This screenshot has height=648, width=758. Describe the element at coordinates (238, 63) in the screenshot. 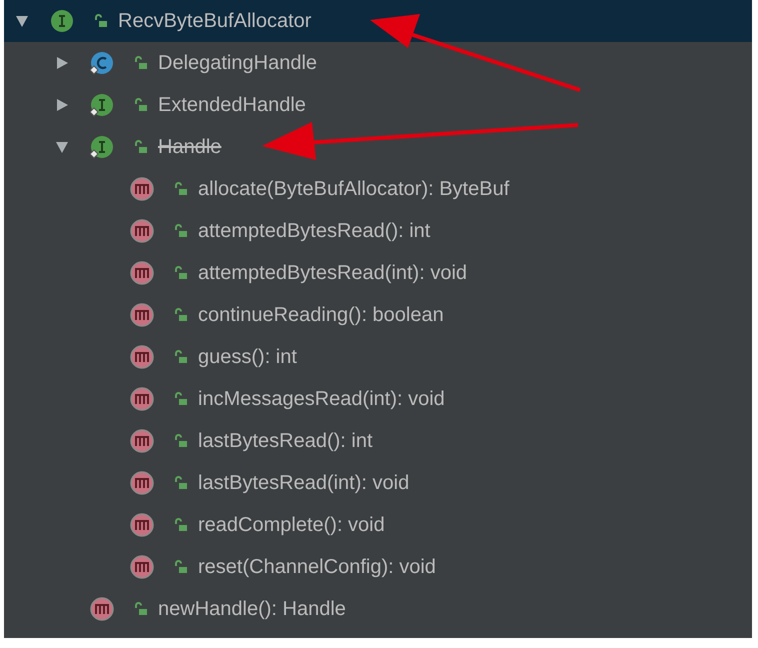

I see `tree-item-label: DelegatingHandle` at that location.